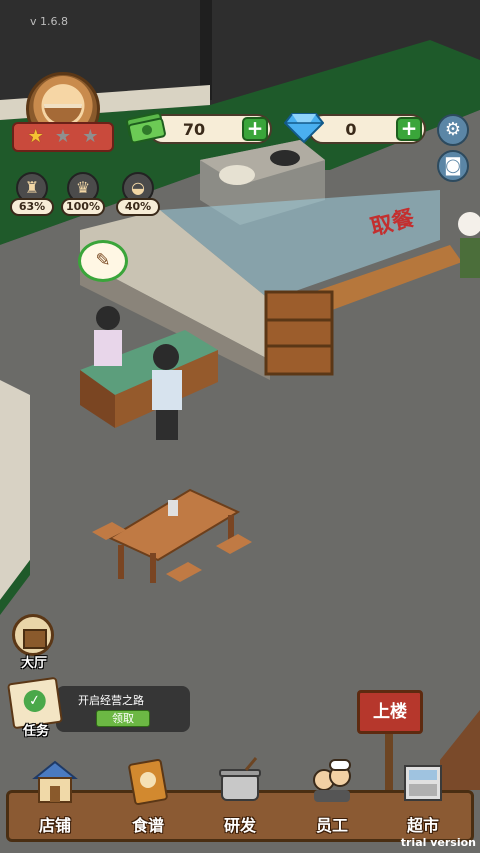  I want to click on star-rating: ★ ★ ★, so click(63, 137).